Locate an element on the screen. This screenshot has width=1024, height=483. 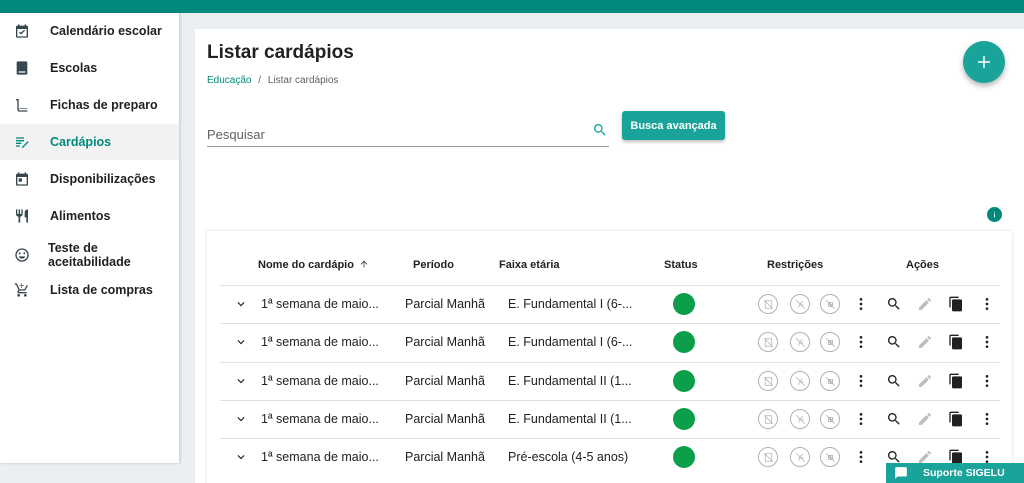
top-app-bar is located at coordinates (512, 6).